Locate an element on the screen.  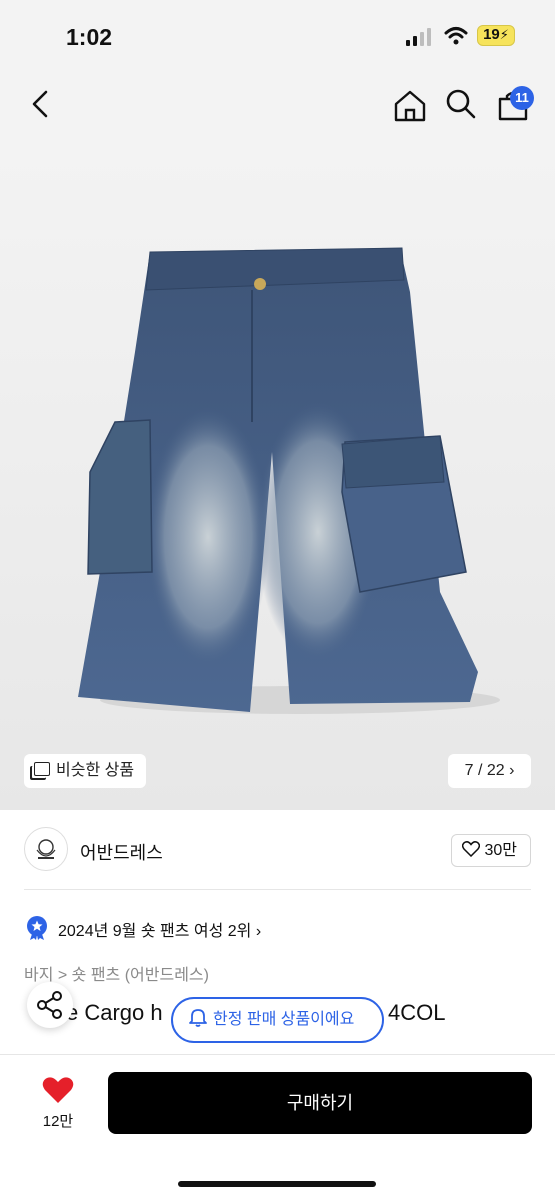
home-icon is located at coordinates (410, 106).